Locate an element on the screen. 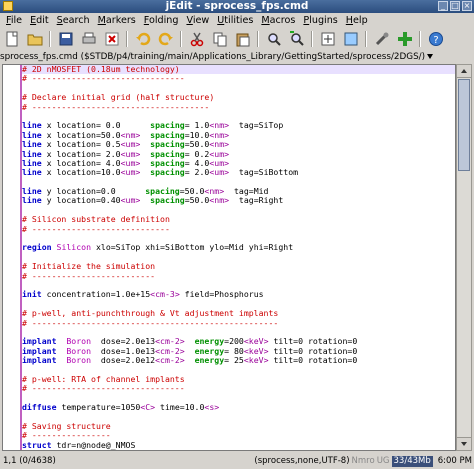 The image size is (474, 469). code-token: init is located at coordinates (32, 294).